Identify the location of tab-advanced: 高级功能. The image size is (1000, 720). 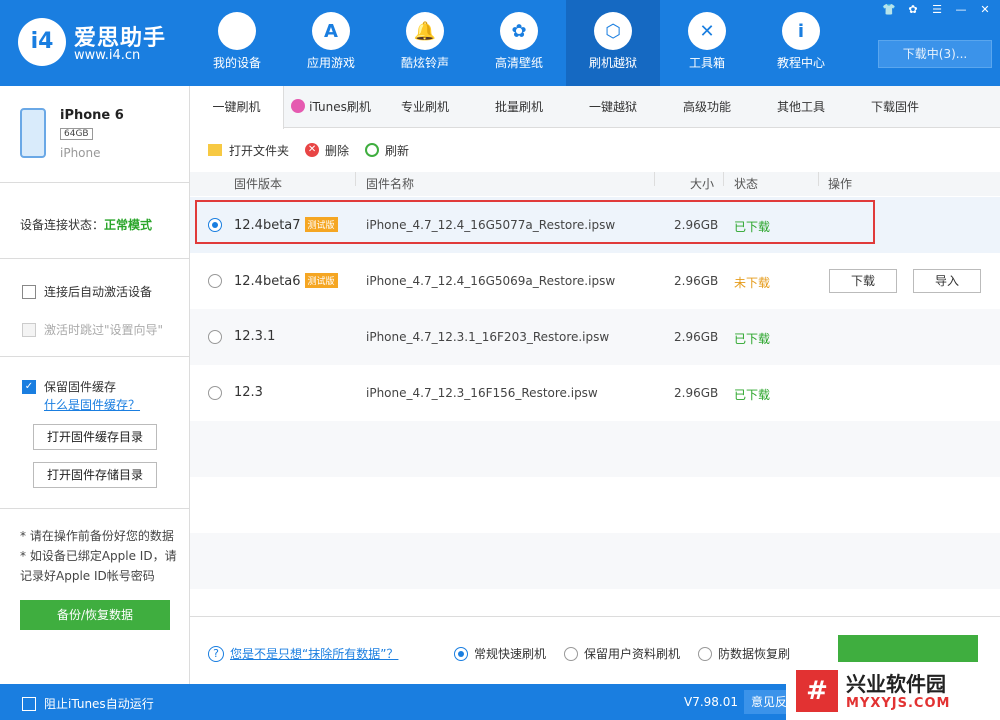
(707, 107).